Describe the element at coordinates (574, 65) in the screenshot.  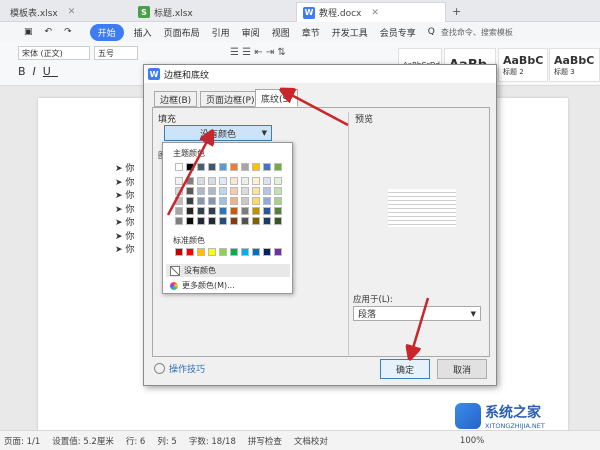
I see `style-heading-3: AaBbC 标题 3` at that location.